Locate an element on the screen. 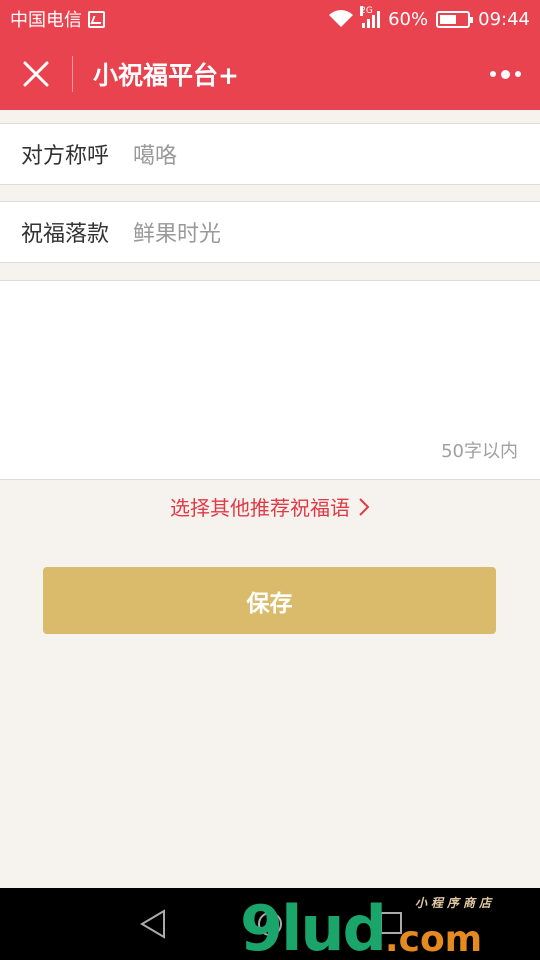 This screenshot has width=540, height=960. back-icon is located at coordinates (153, 924).